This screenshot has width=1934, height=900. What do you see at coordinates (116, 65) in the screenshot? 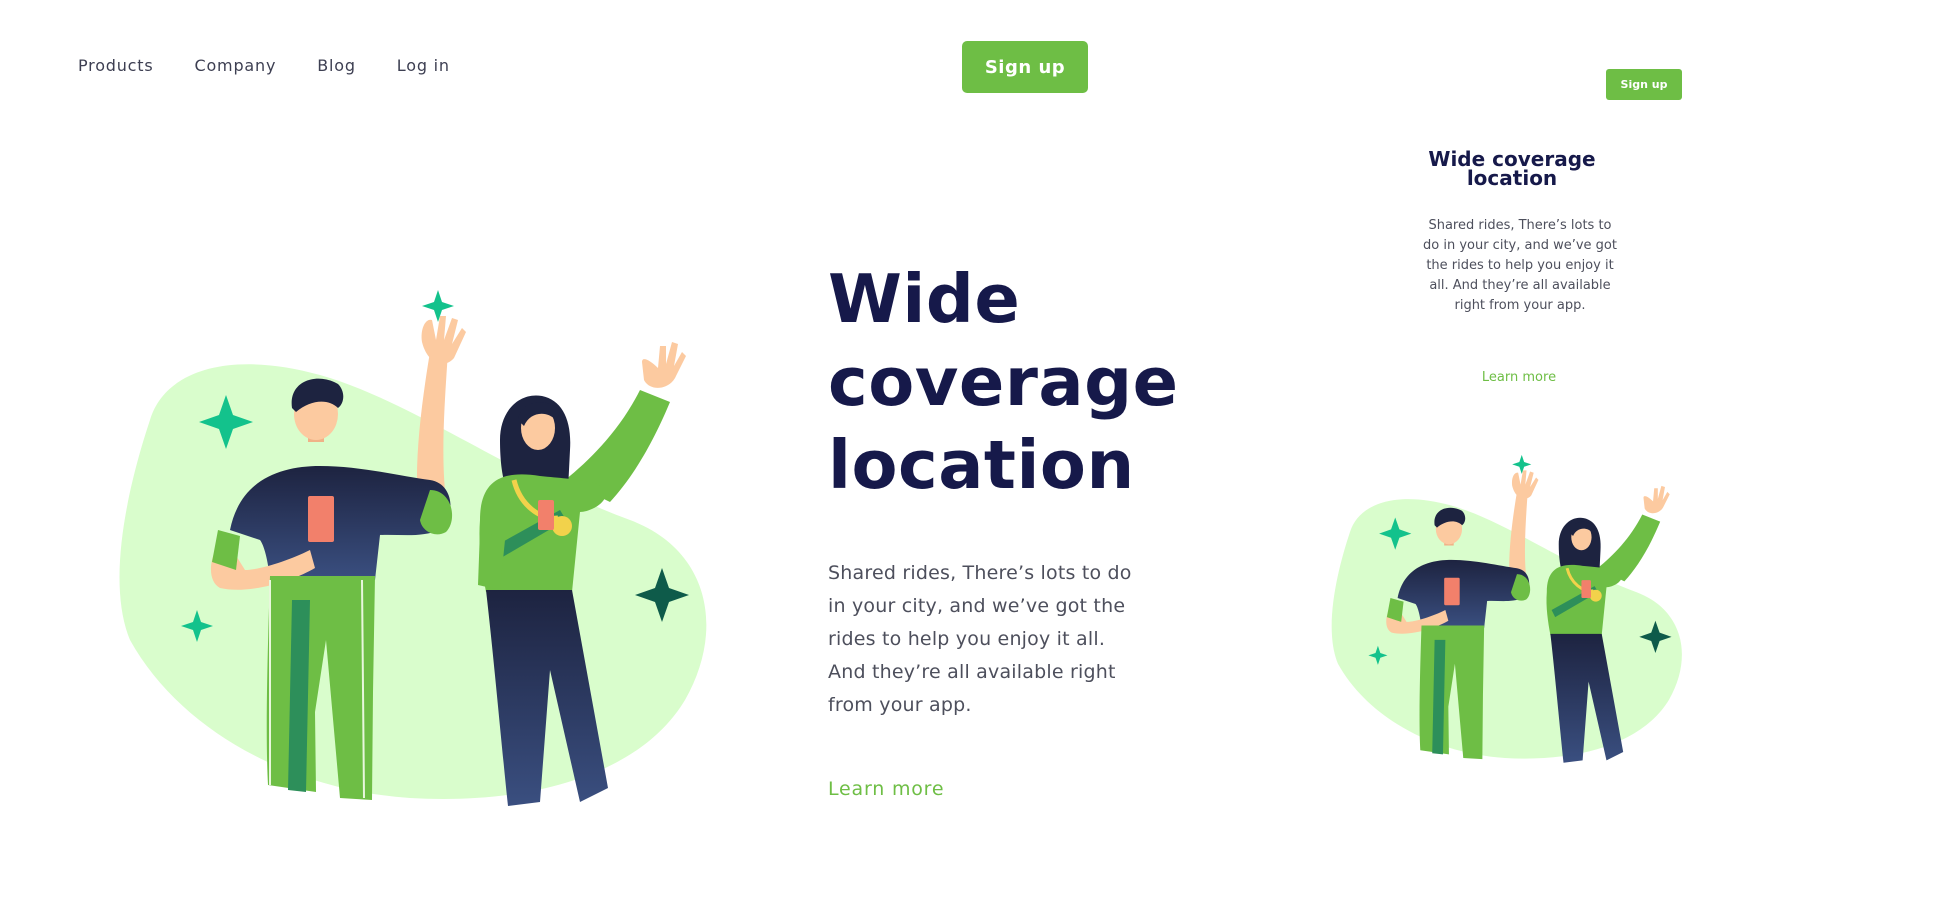
I see `nav-item-products: Products` at bounding box center [116, 65].